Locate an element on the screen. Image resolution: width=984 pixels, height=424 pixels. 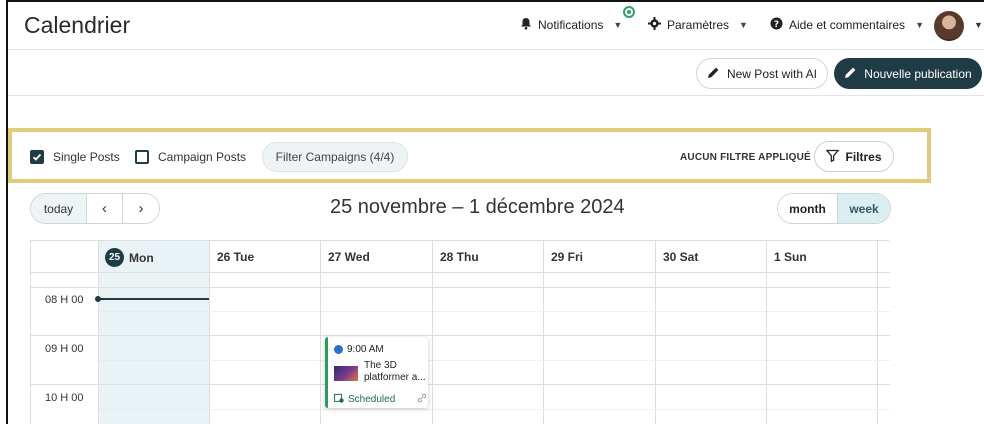
settings-menu: Paramètres ▼ is located at coordinates (698, 25).